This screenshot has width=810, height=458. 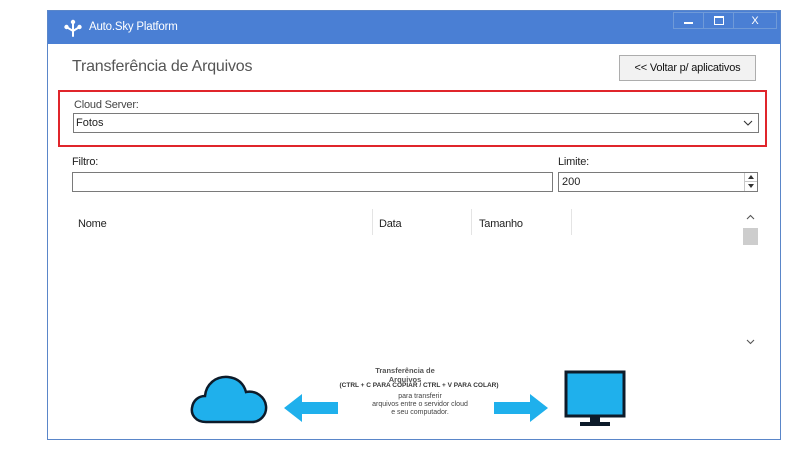 I want to click on spin-down-button, so click(x=751, y=186).